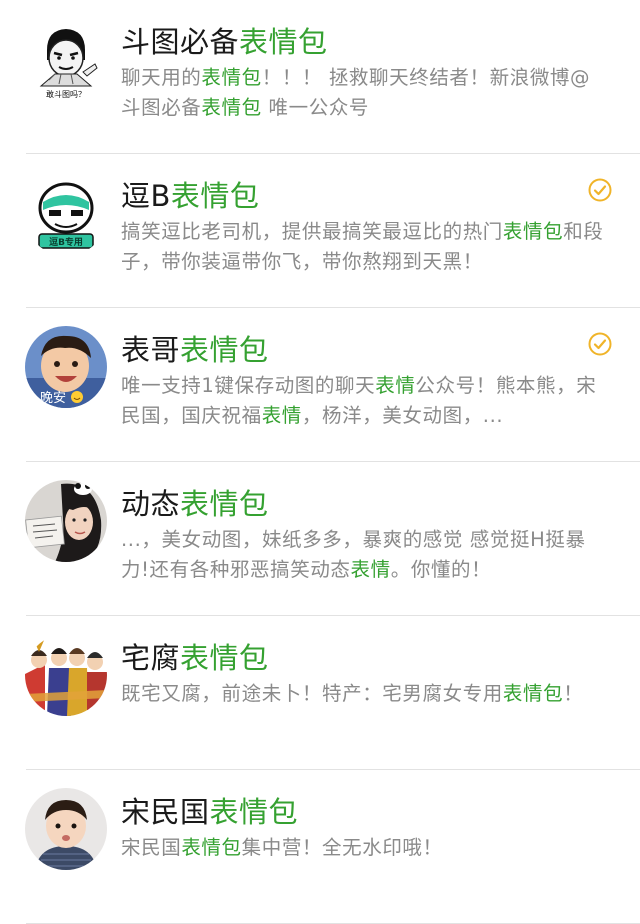  Describe the element at coordinates (342, 847) in the screenshot. I see `description-text: 集中营！全无水印哦！` at that location.